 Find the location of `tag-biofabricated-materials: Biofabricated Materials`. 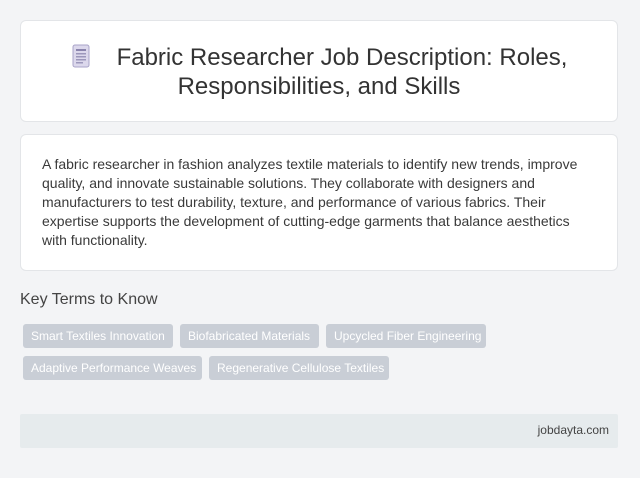

tag-biofabricated-materials: Biofabricated Materials is located at coordinates (249, 336).